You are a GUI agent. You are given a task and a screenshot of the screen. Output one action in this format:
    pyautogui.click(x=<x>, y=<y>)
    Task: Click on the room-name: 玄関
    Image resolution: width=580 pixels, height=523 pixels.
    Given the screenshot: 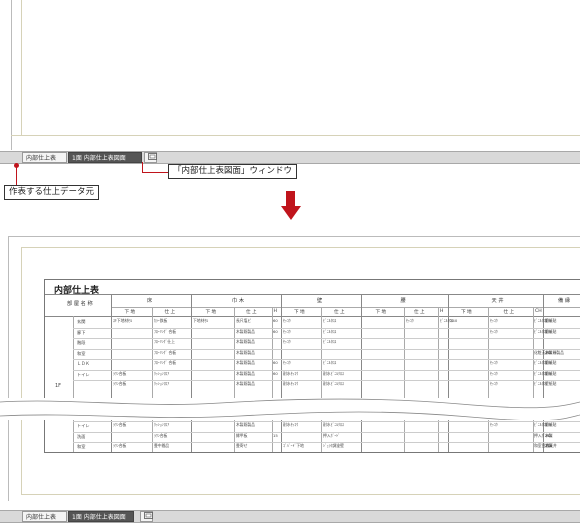 What is the action you would take?
    pyautogui.click(x=81, y=321)
    